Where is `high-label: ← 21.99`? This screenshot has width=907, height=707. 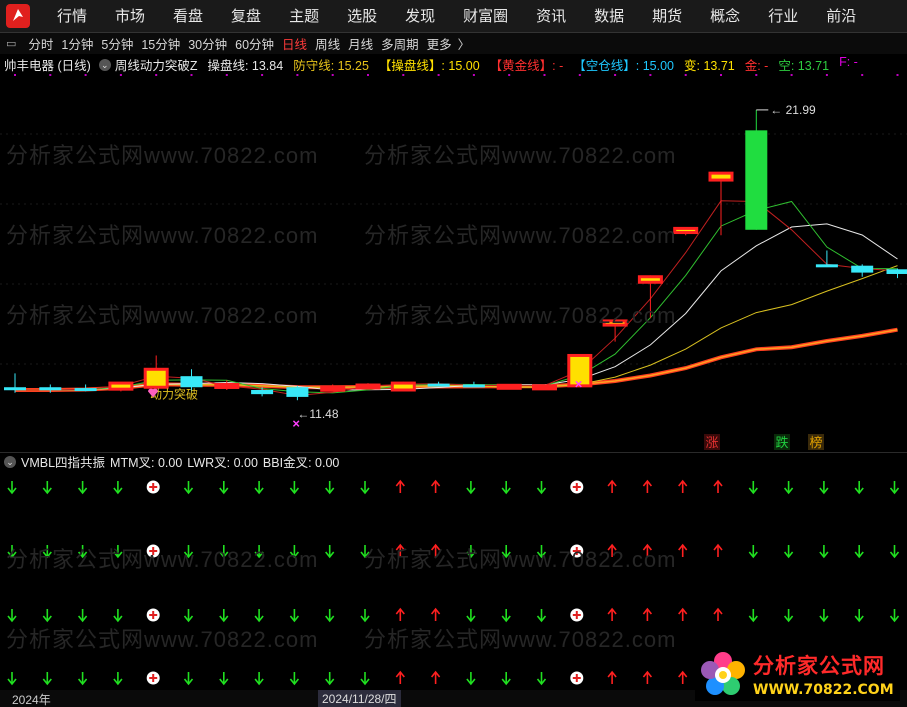
high-label: ← 21.99 is located at coordinates (793, 110).